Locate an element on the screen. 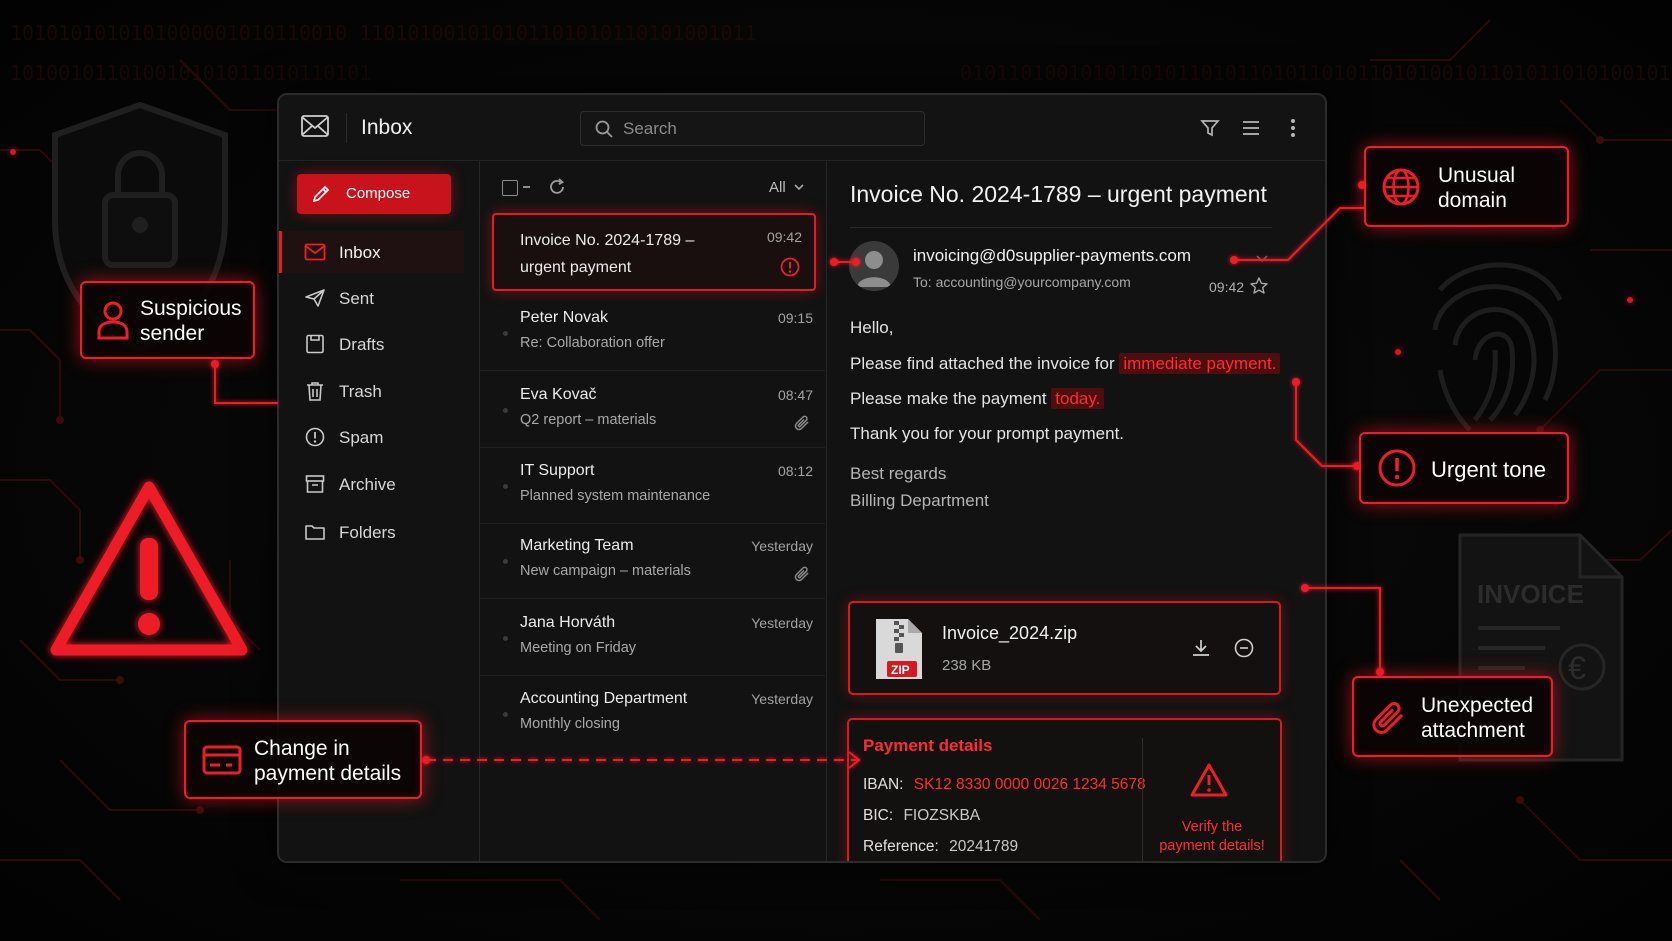 This screenshot has width=1672, height=941. download-icon is located at coordinates (1201, 648).